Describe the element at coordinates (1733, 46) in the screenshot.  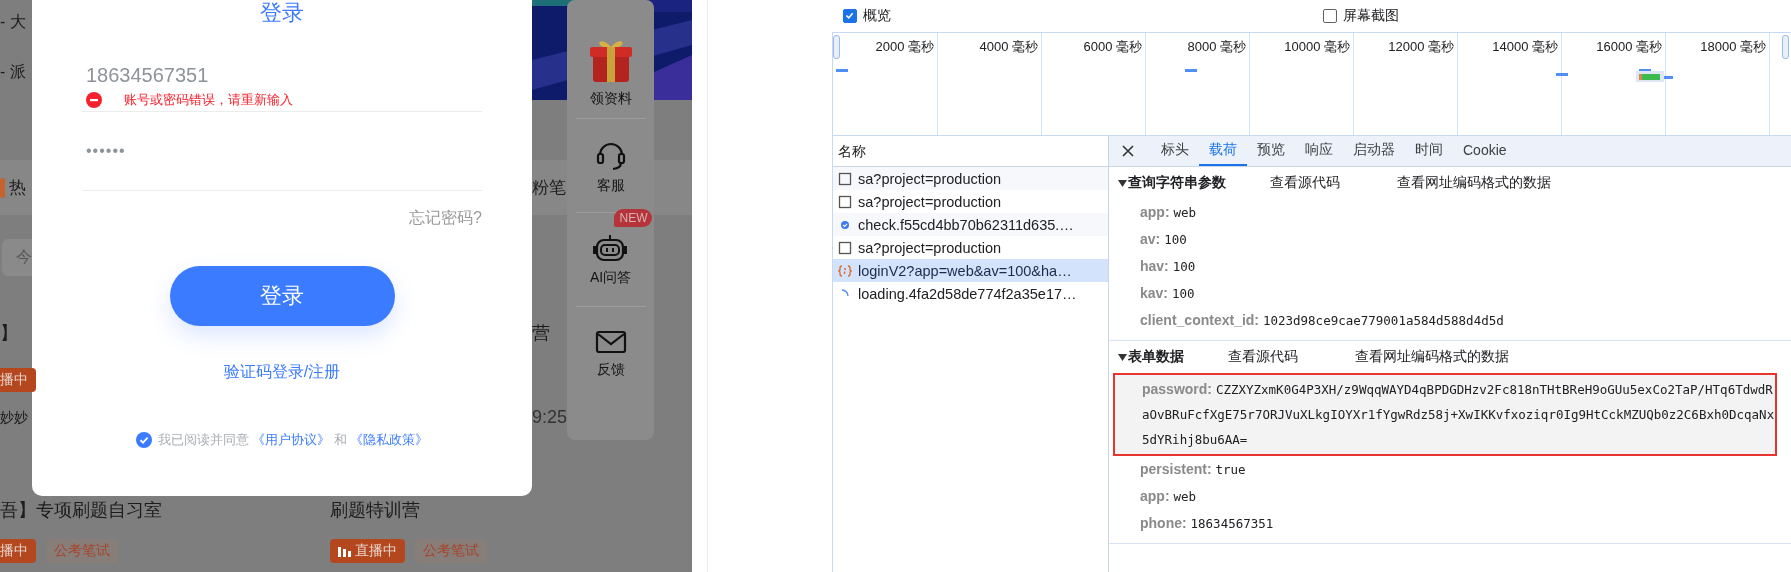
I see `timeline-tick: 18000 毫秒` at that location.